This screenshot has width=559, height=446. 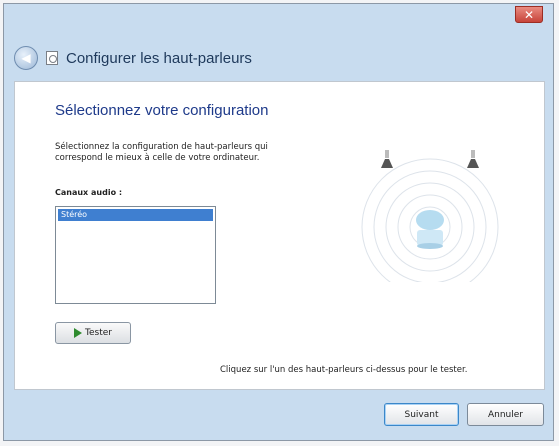 I want to click on right-speaker-icon, so click(x=473, y=159).